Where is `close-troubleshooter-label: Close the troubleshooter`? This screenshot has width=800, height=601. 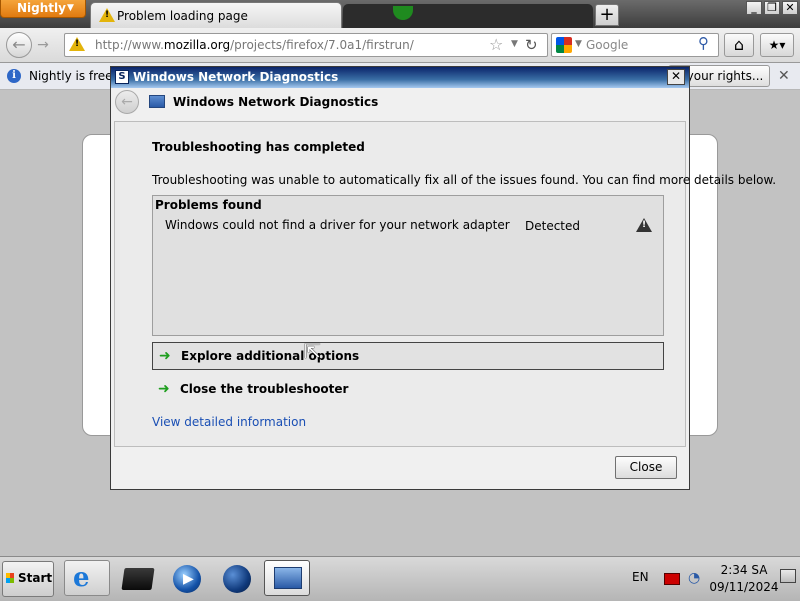 close-troubleshooter-label: Close the troubleshooter is located at coordinates (264, 389).